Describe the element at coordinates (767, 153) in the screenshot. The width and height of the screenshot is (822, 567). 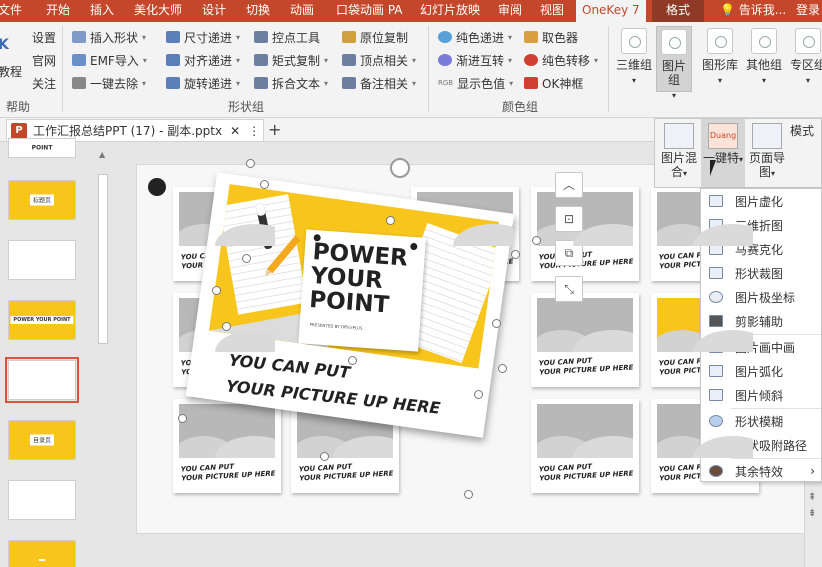
I see `page-map-button: 页面导图▾` at that location.